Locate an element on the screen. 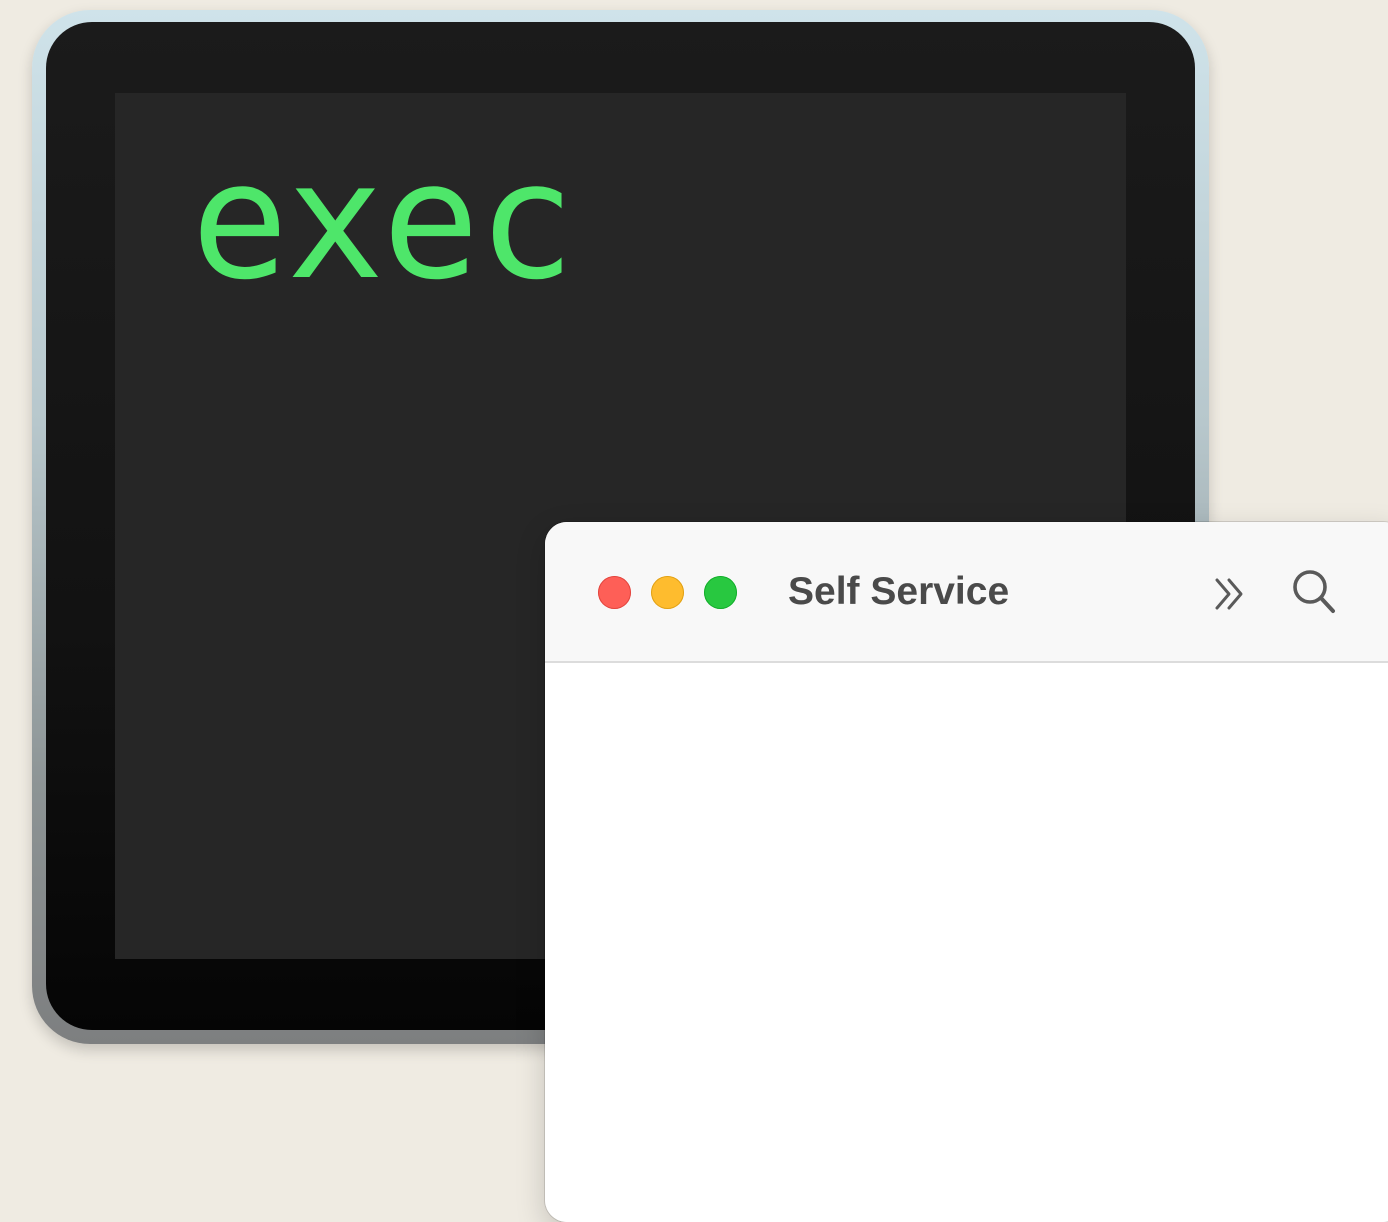  window-titlebar: Self Service is located at coordinates (966, 592).